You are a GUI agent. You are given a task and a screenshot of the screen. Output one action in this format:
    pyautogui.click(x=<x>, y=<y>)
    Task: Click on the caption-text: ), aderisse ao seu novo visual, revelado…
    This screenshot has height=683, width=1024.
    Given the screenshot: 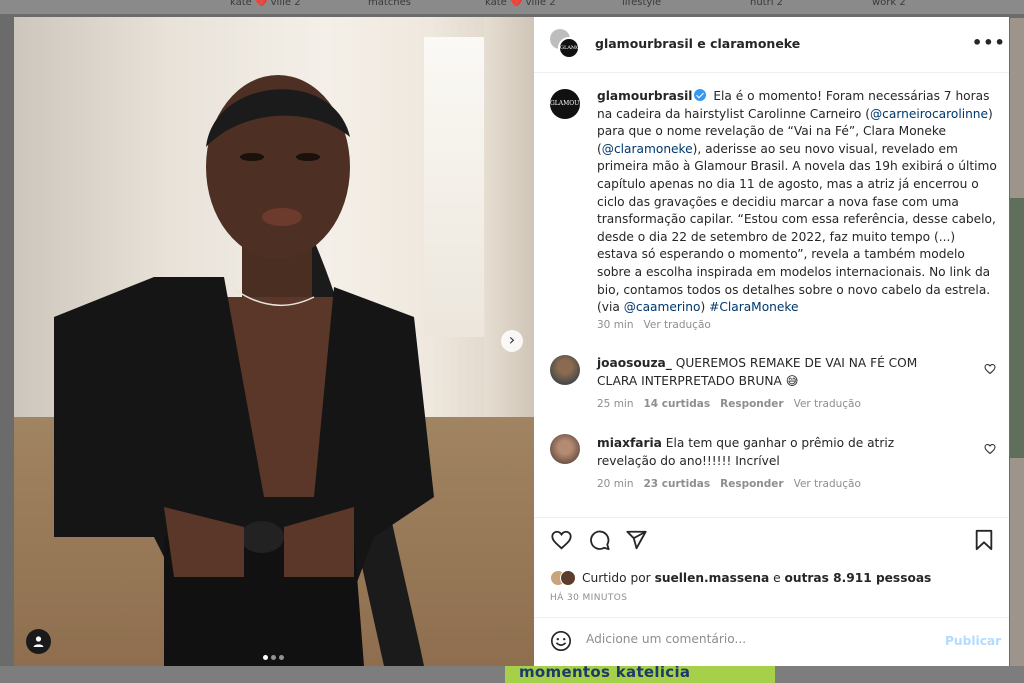 What is the action you would take?
    pyautogui.click(x=797, y=228)
    